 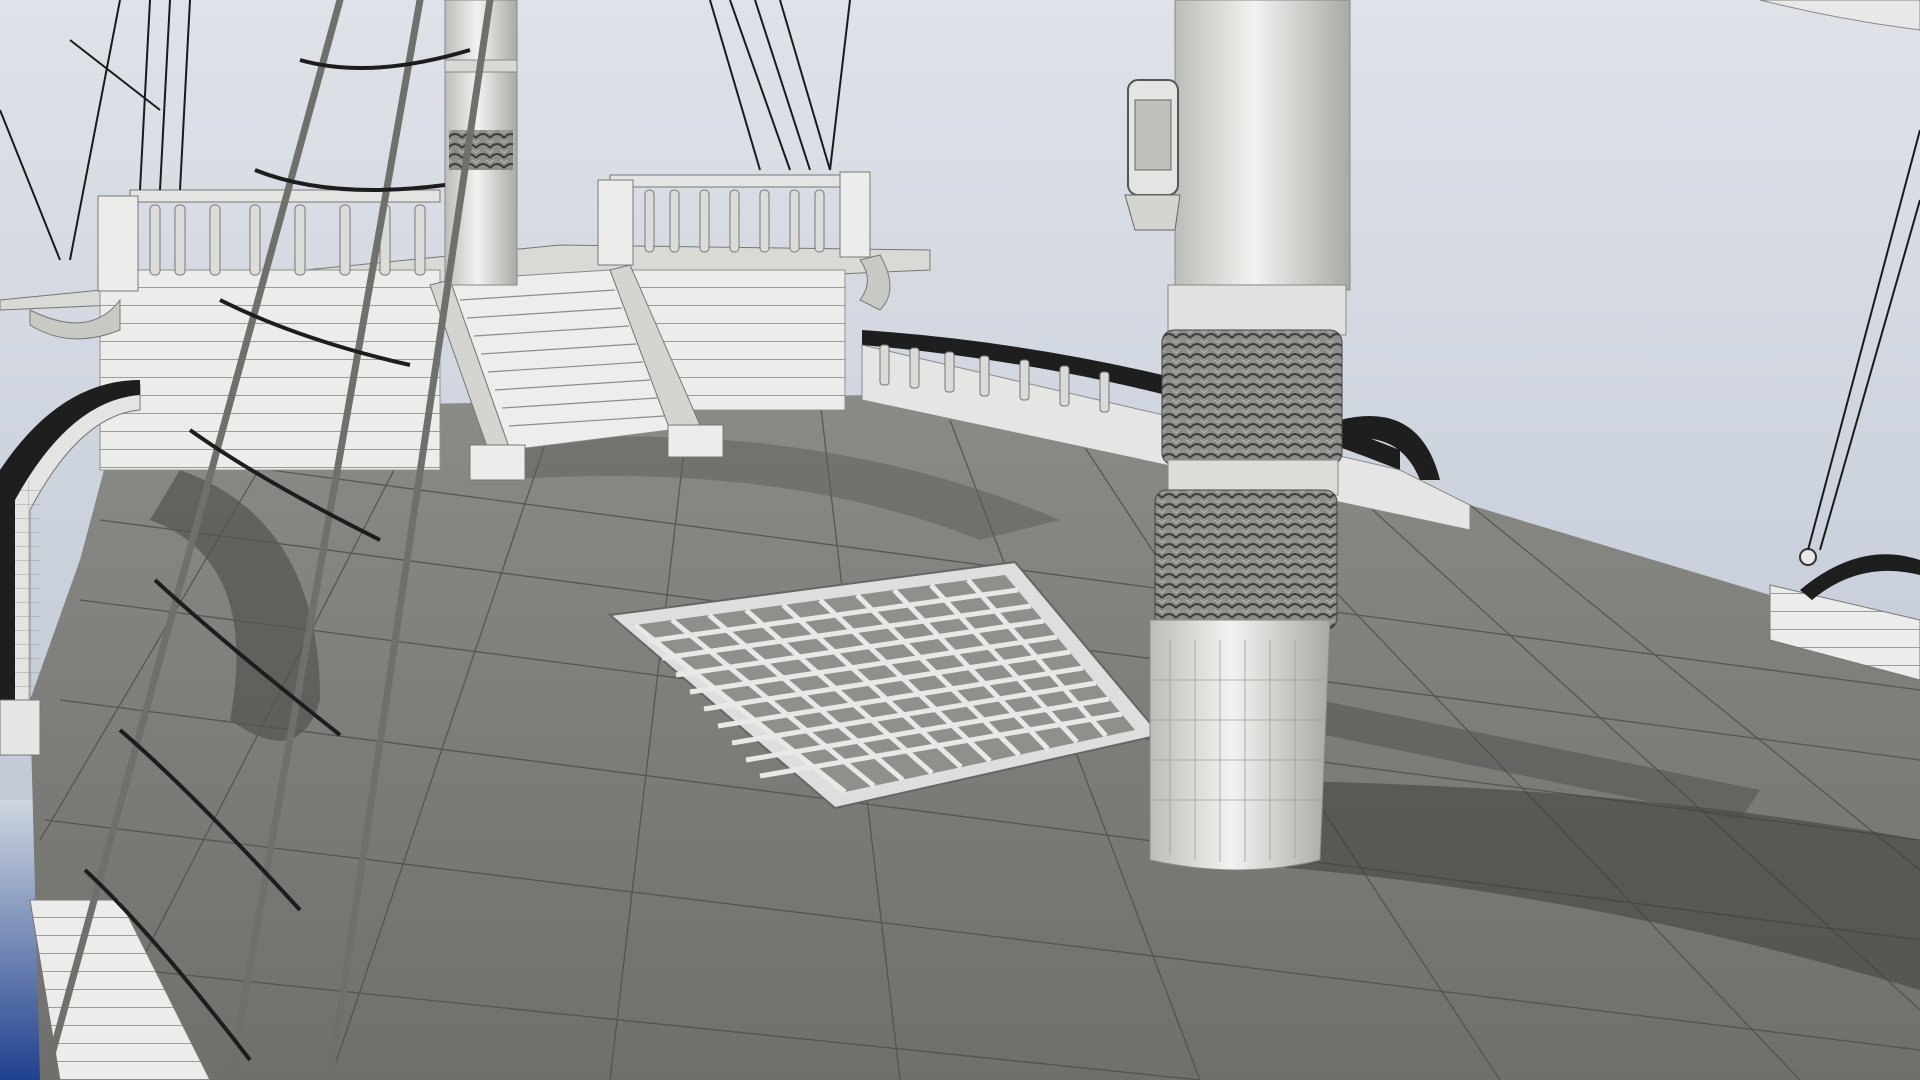 What do you see at coordinates (1152, 155) in the screenshot?
I see `lantern` at bounding box center [1152, 155].